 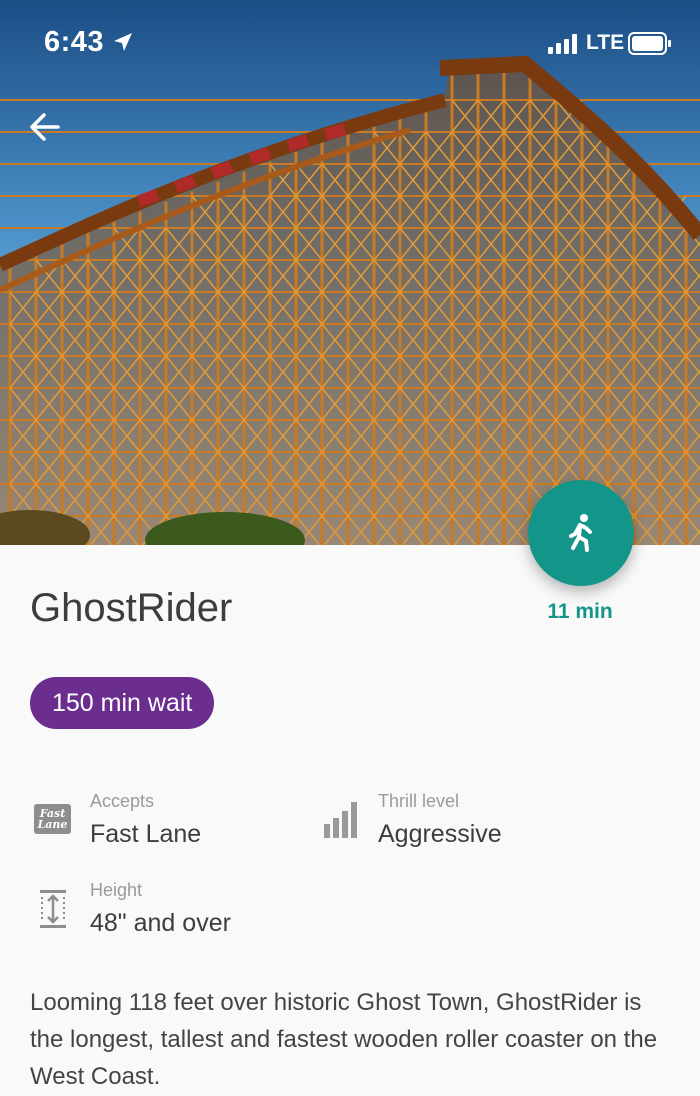 What do you see at coordinates (53, 909) in the screenshot?
I see `height-ruler-icon` at bounding box center [53, 909].